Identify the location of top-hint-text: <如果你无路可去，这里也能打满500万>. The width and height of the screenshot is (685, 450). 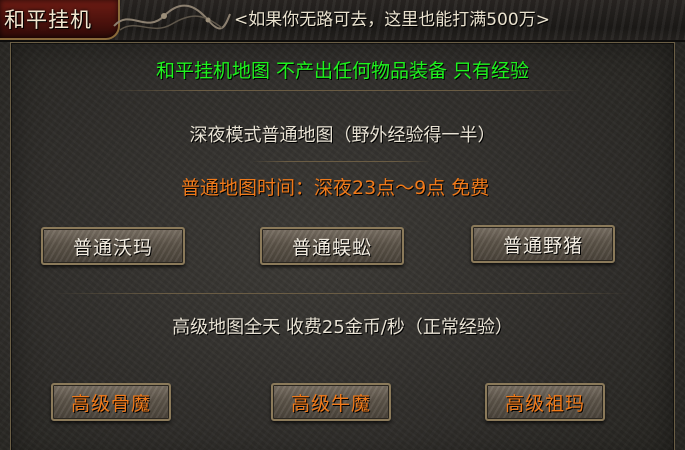
(392, 20).